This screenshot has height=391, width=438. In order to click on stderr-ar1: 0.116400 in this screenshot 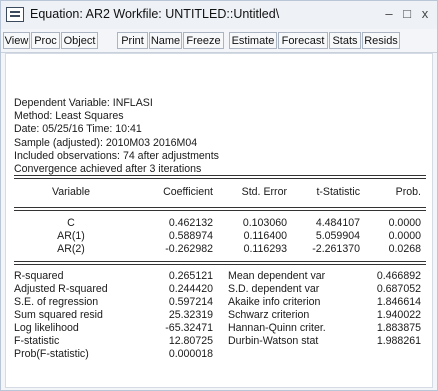, I will do `click(265, 236)`.